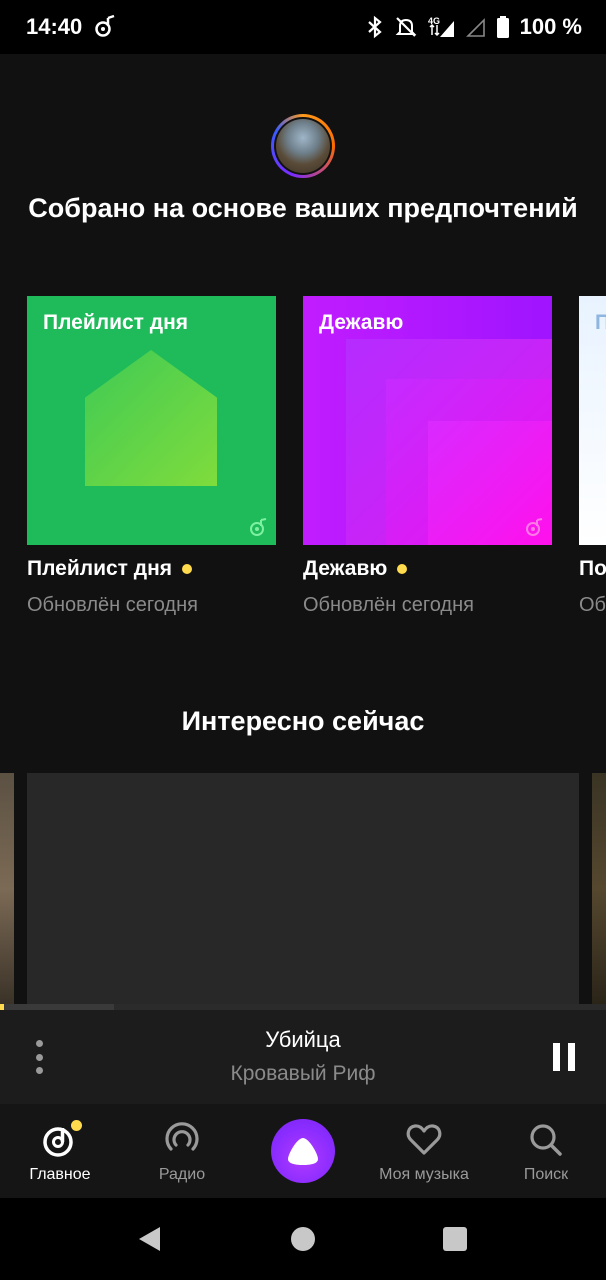  Describe the element at coordinates (592, 420) in the screenshot. I see `playlist-card-partial: П н` at that location.